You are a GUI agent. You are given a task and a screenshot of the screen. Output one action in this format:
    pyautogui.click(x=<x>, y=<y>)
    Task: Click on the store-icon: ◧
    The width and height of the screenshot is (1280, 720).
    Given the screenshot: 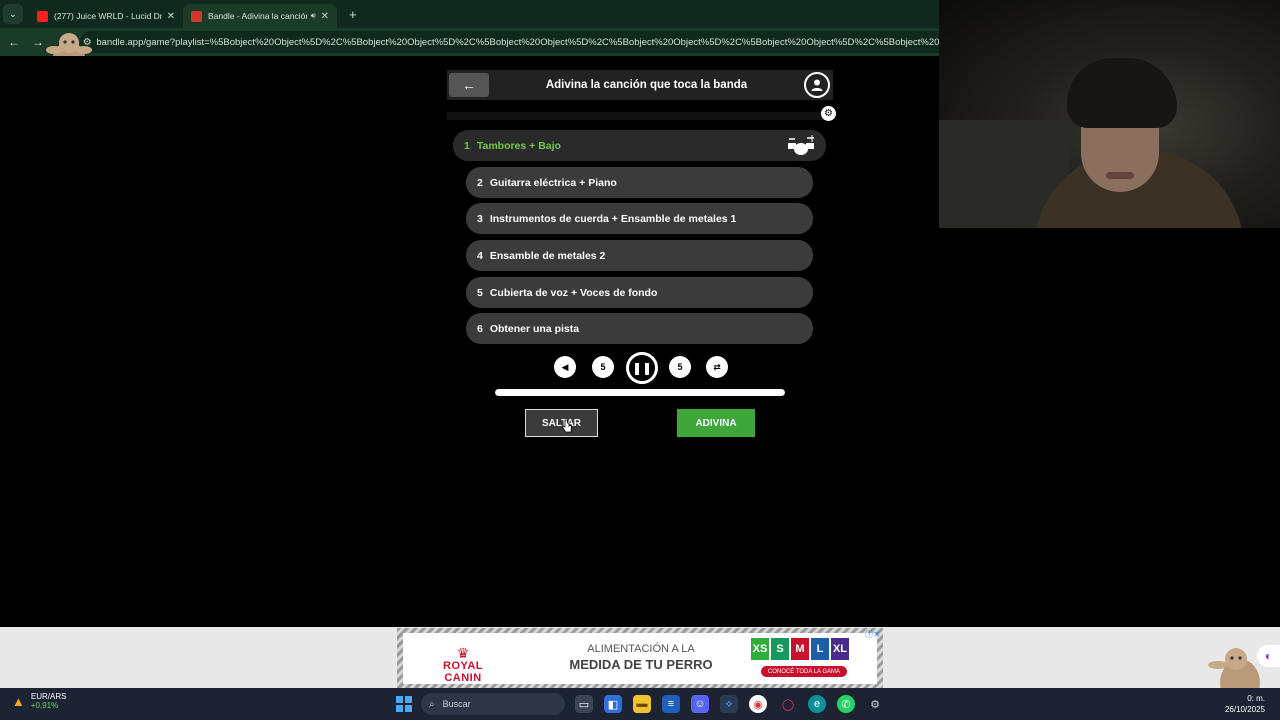 What is the action you would take?
    pyautogui.click(x=613, y=704)
    